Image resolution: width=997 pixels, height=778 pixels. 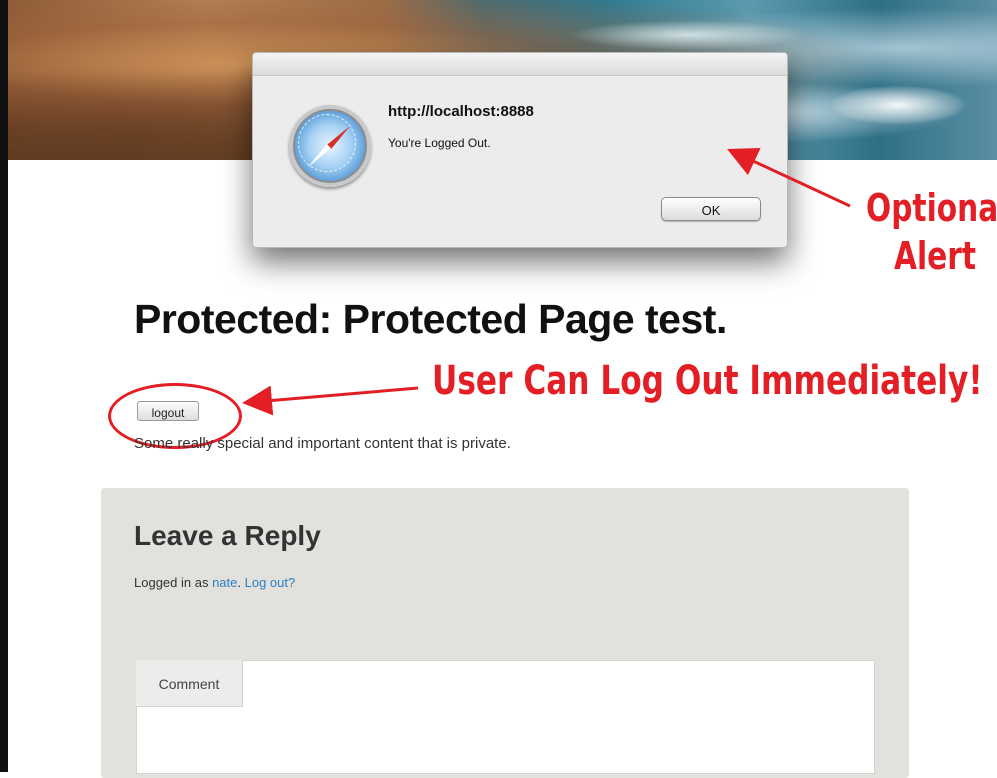 I want to click on annotation-logout-callout: User Can Log Out Immediately!, so click(x=707, y=381).